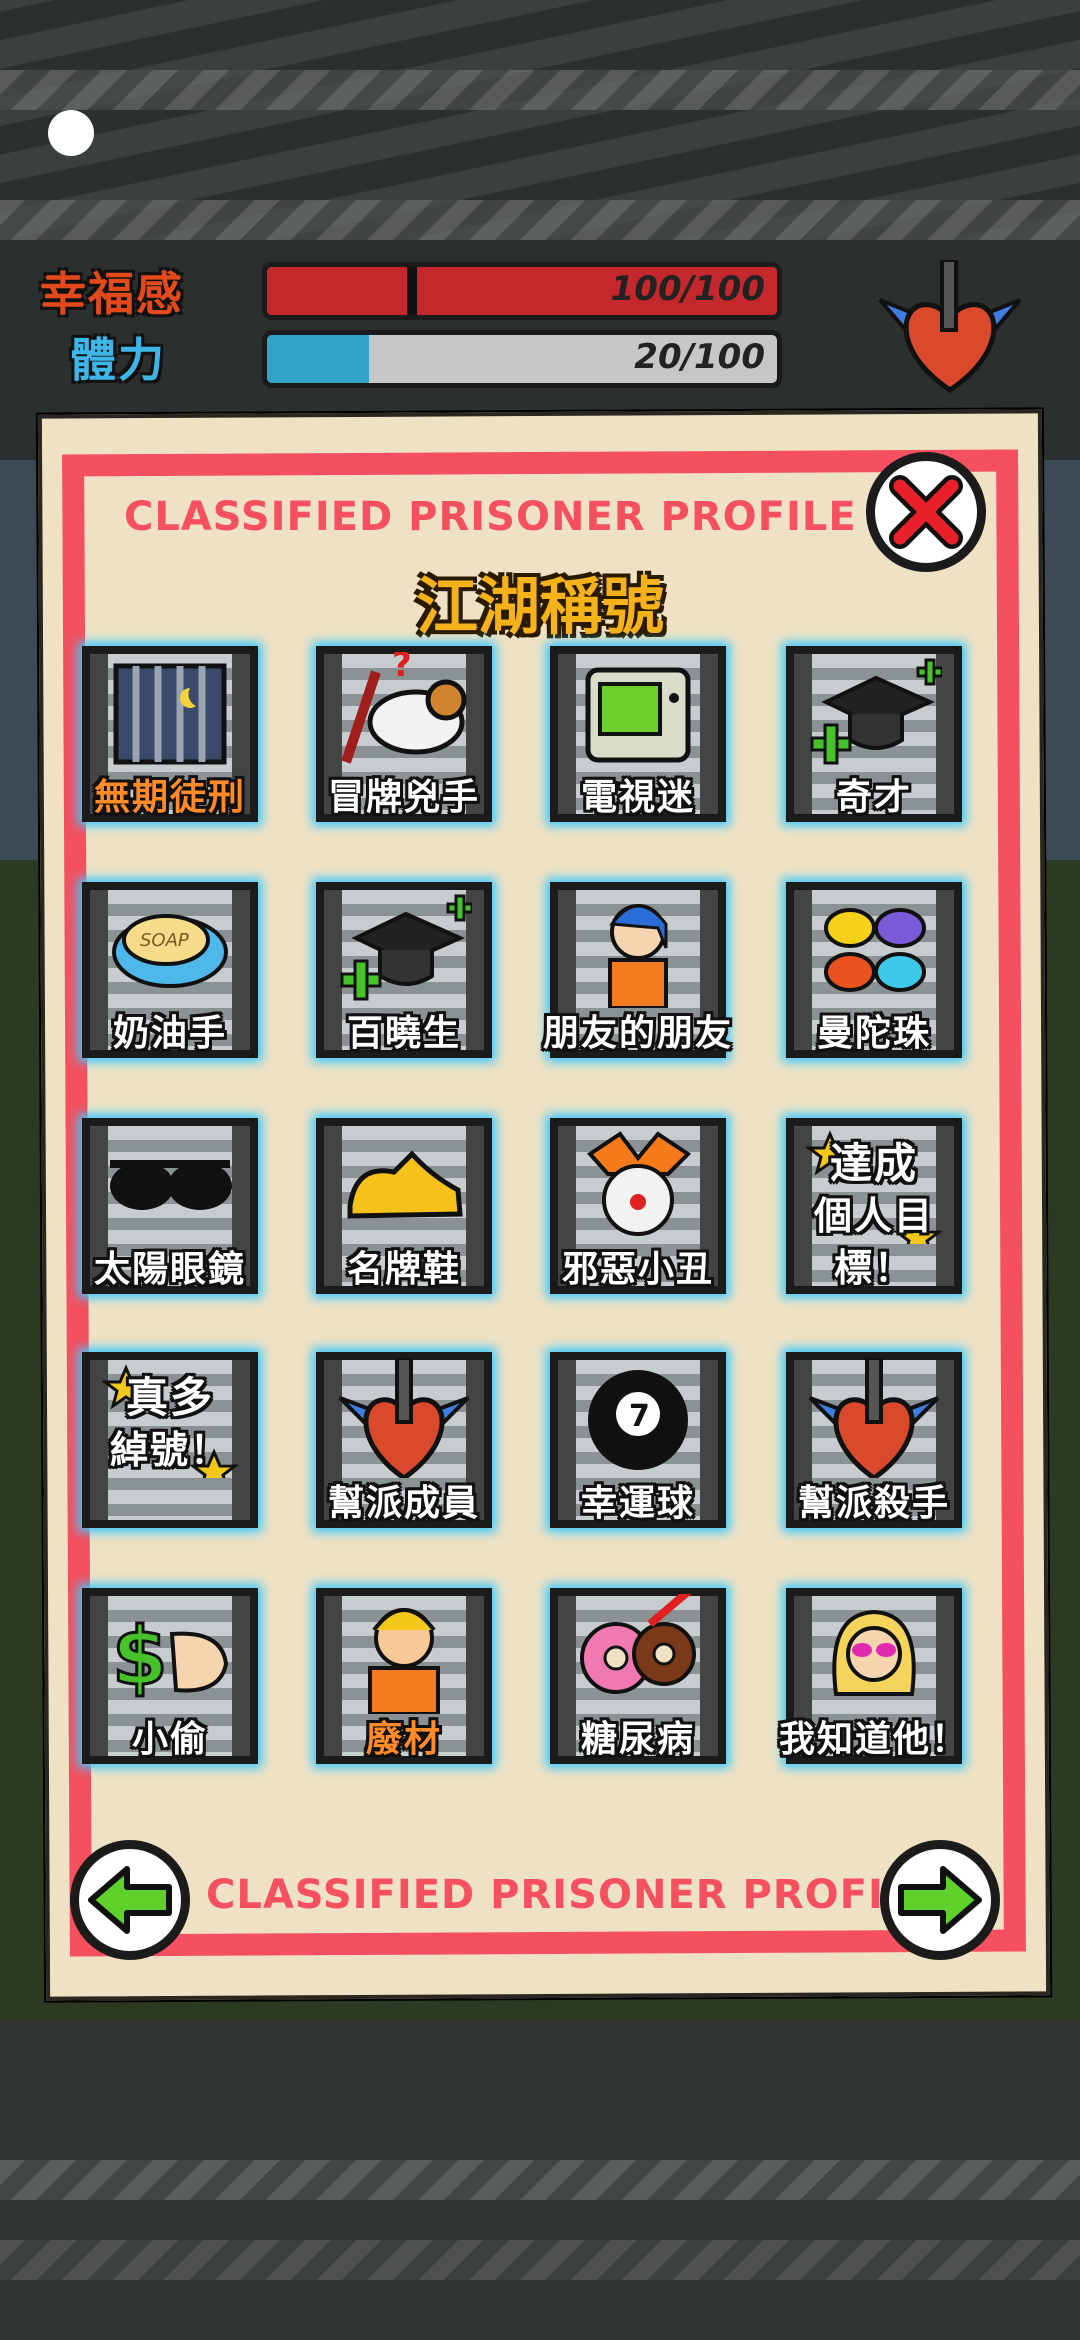  Describe the element at coordinates (170, 714) in the screenshot. I see `prison-bars-icon` at that location.